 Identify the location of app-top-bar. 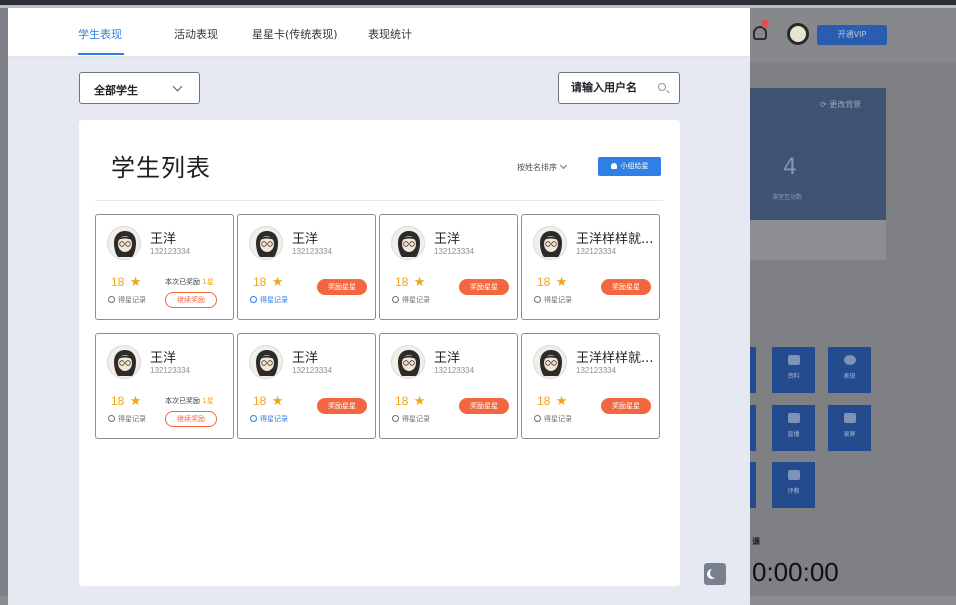
(478, 4).